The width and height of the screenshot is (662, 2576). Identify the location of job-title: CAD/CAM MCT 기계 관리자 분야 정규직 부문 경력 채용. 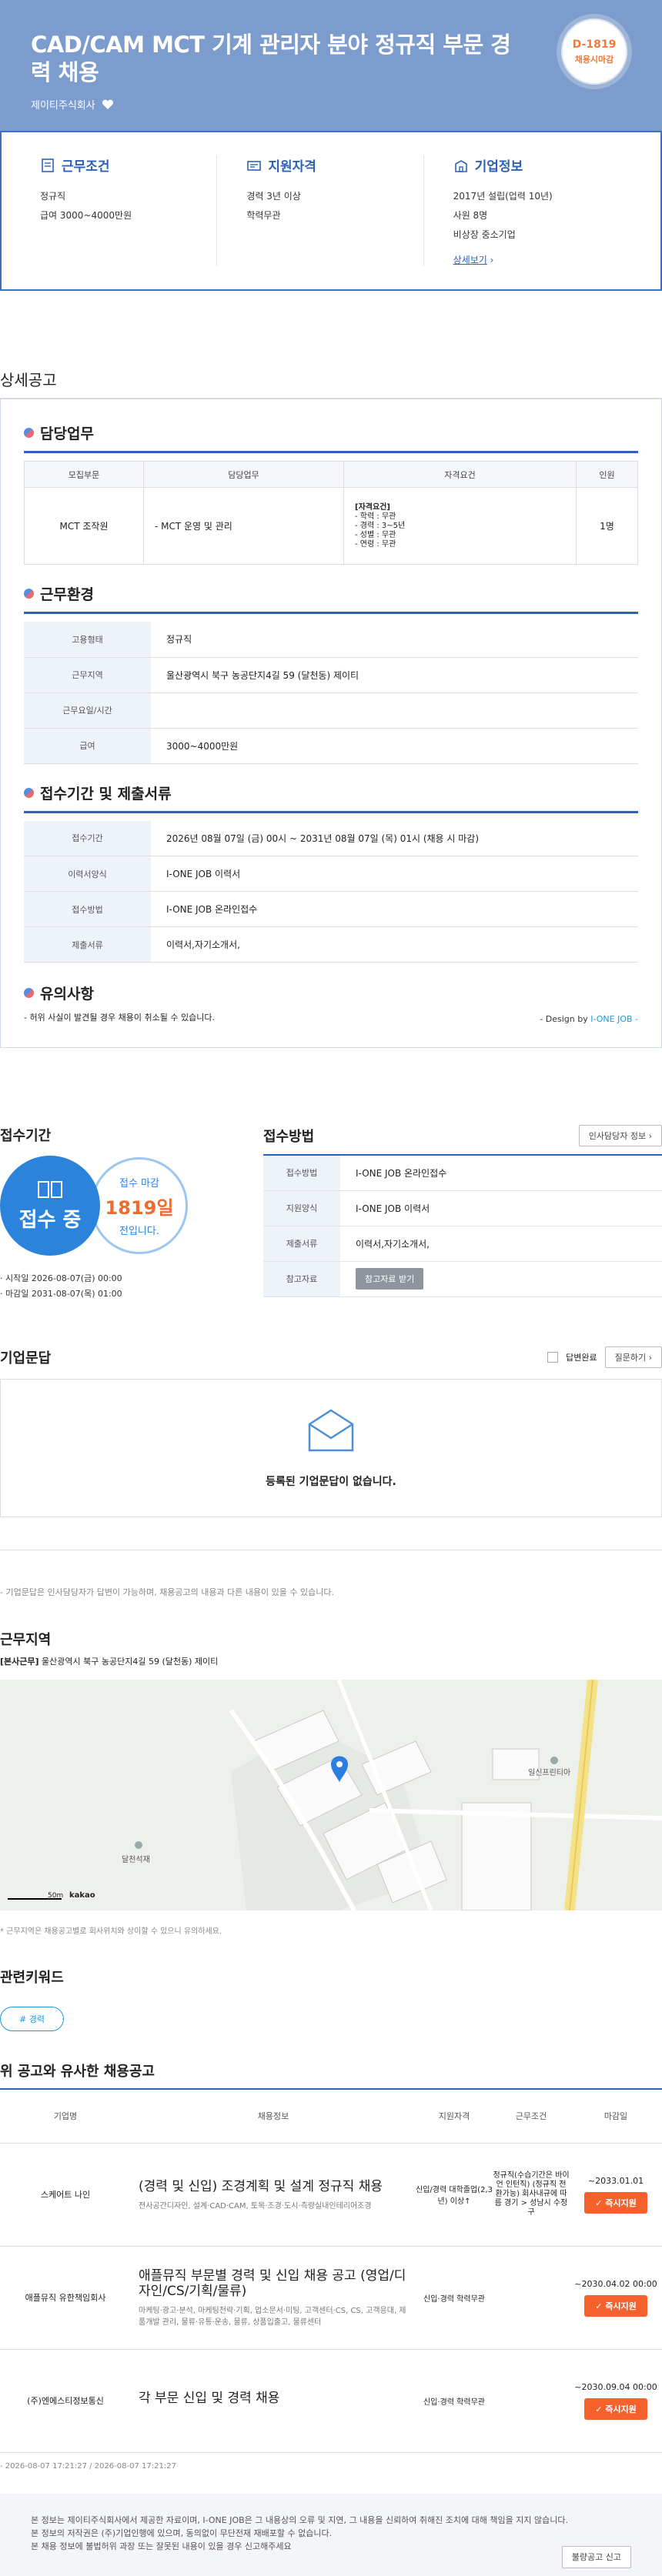
(271, 58).